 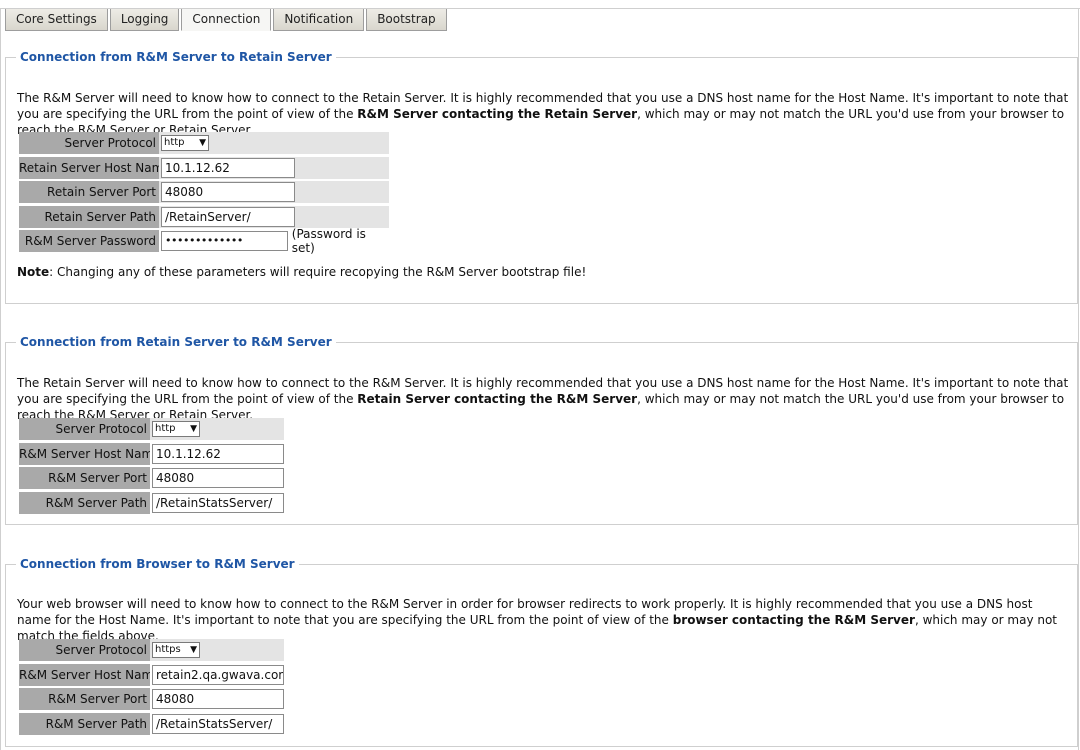 What do you see at coordinates (228, 216) in the screenshot?
I see `retain-path-input: /RetainServer/` at bounding box center [228, 216].